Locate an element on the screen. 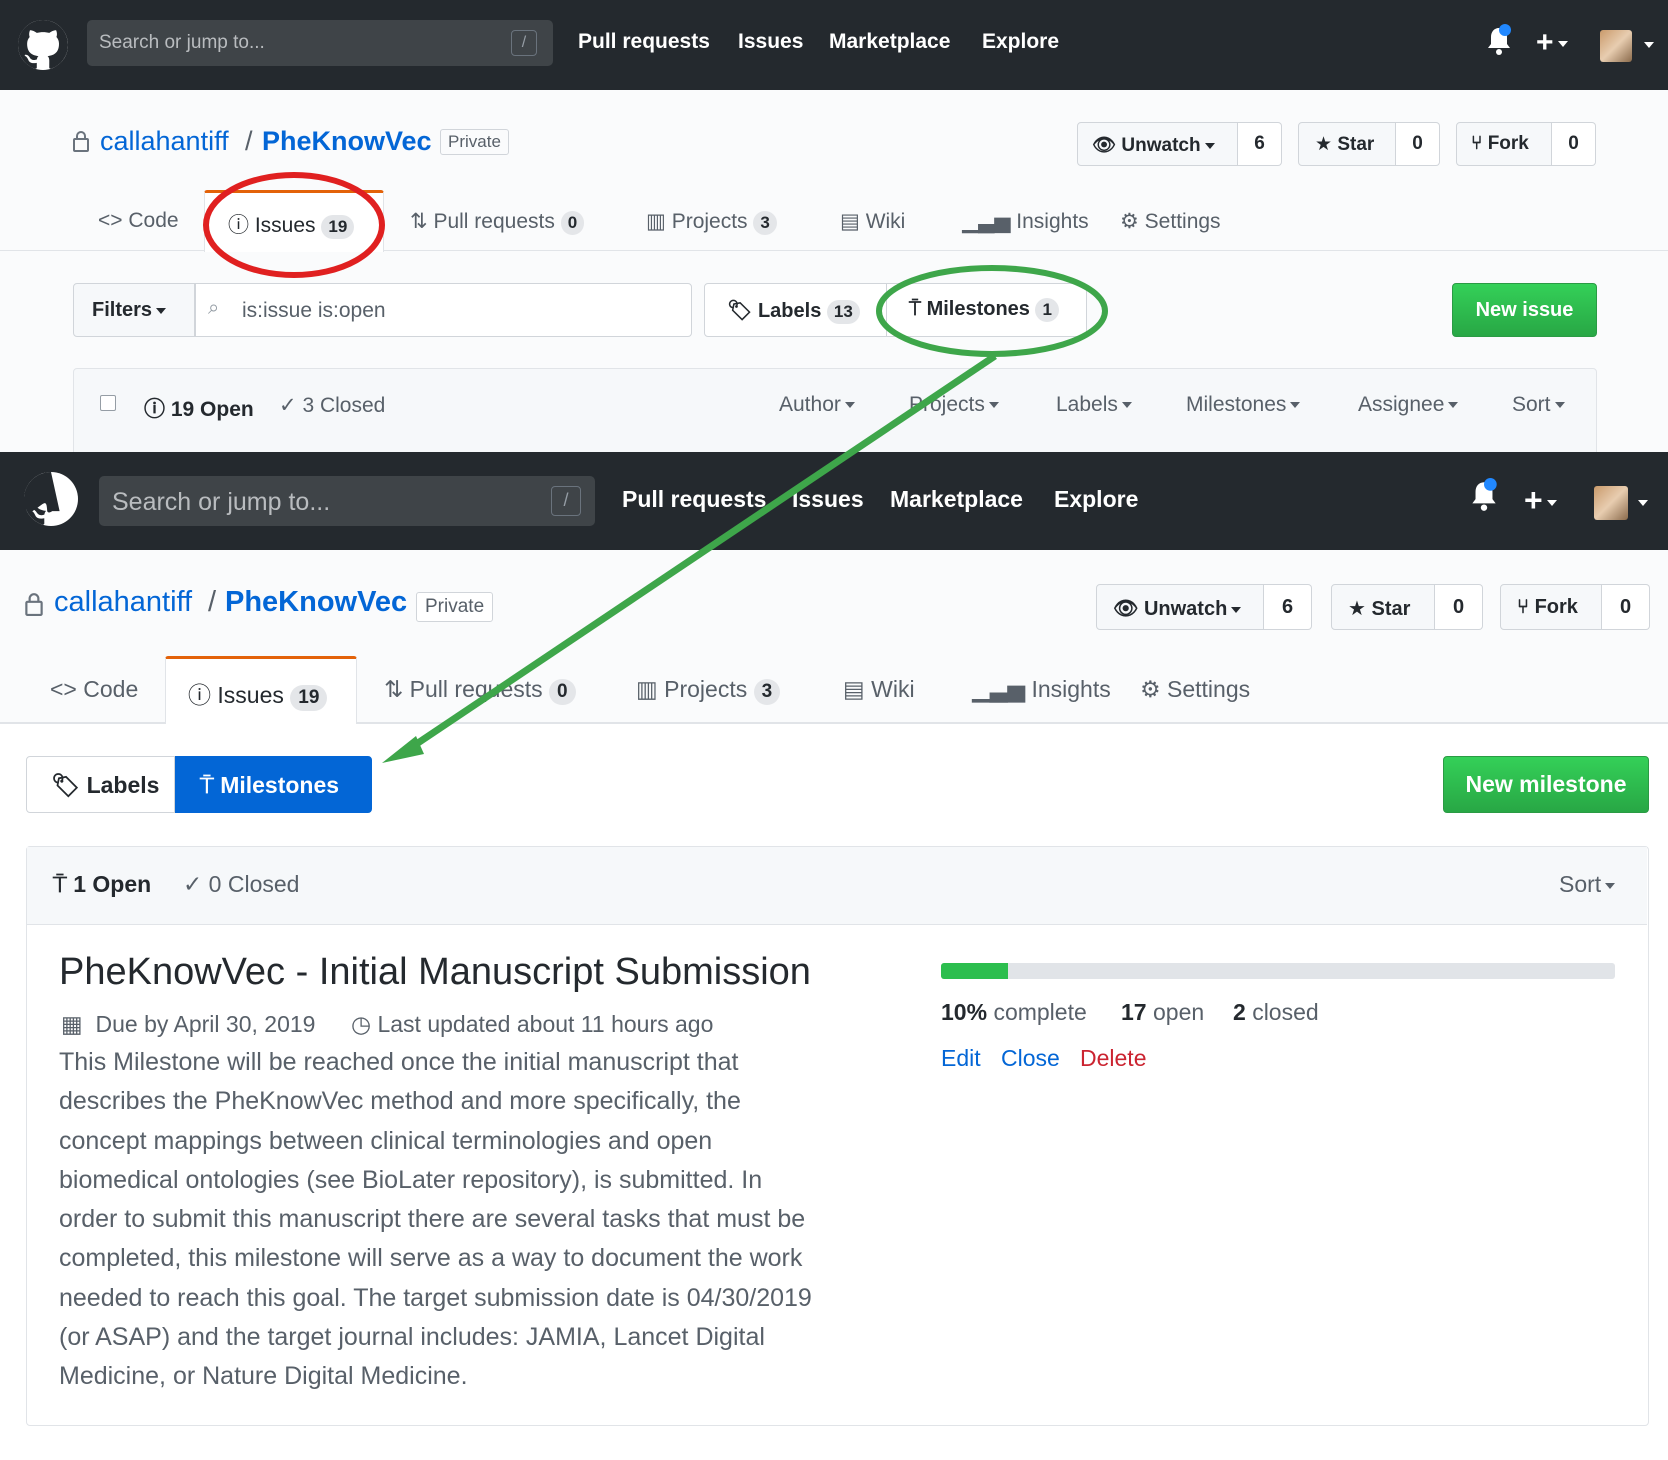  new-milestone-button: New milestone is located at coordinates (1546, 784).